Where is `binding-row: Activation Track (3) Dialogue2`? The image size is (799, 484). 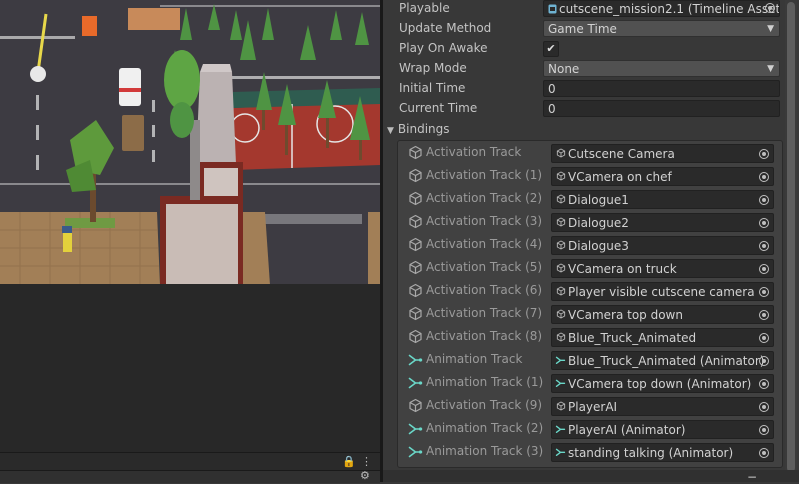 binding-row: Activation Track (3) Dialogue2 is located at coordinates (590, 221).